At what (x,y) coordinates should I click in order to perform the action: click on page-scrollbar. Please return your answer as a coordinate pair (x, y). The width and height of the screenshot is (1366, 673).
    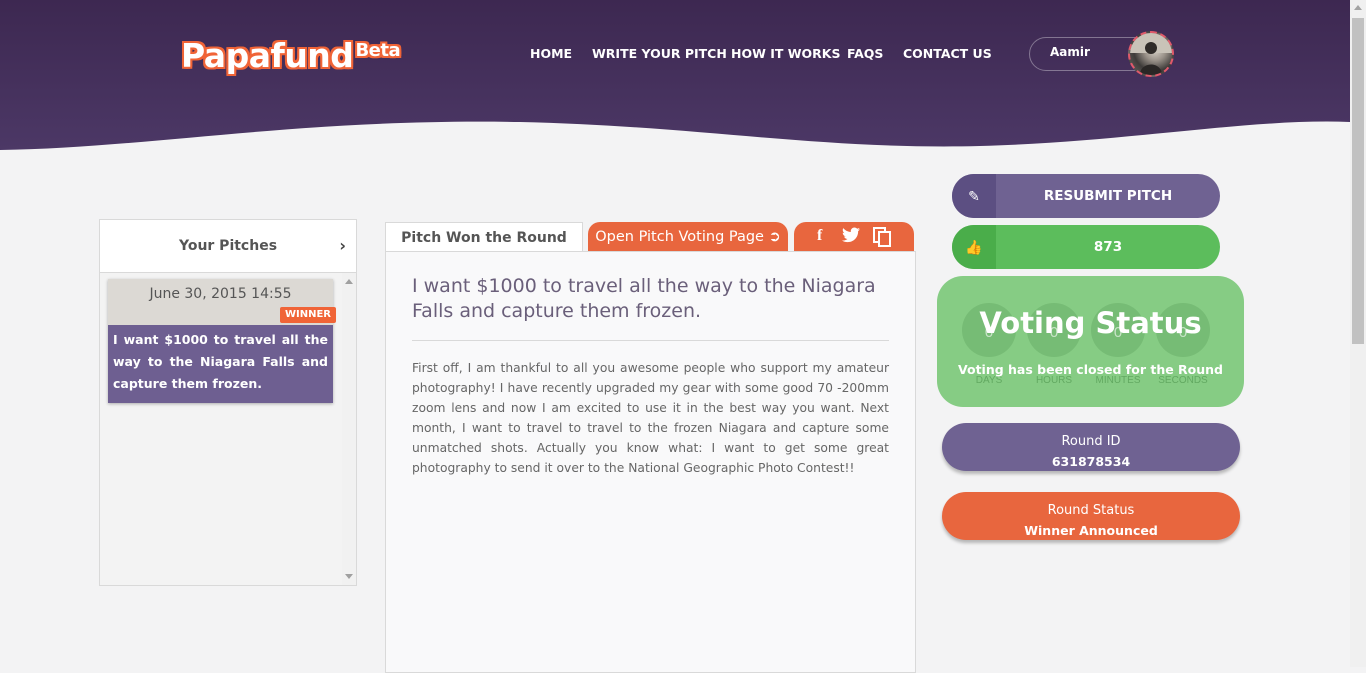
    Looking at the image, I should click on (1358, 333).